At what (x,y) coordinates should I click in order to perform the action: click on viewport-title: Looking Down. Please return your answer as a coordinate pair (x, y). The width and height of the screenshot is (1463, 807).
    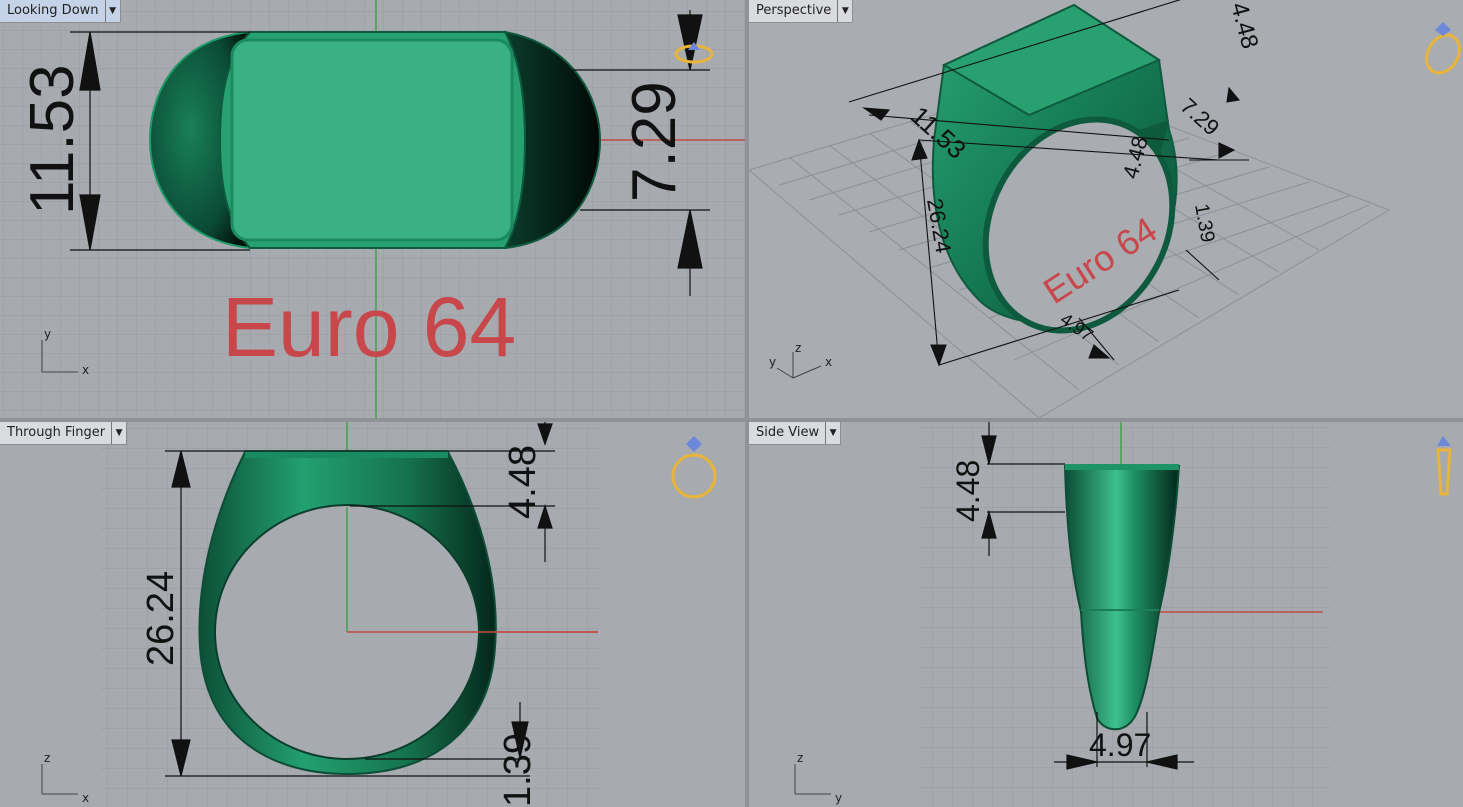
    Looking at the image, I should click on (53, 10).